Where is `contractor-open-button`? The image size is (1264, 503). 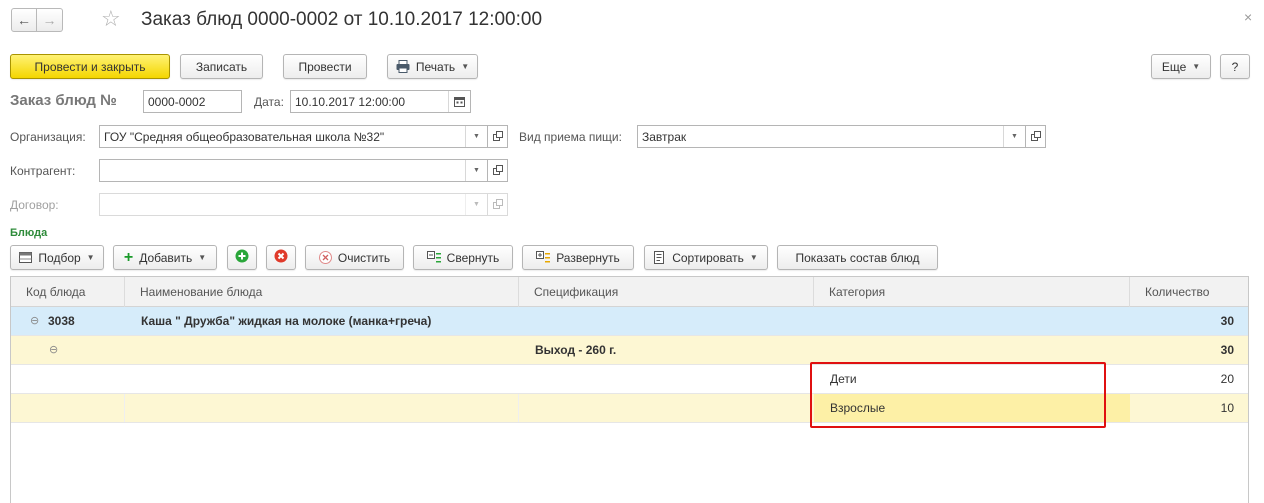
contractor-open-button is located at coordinates (498, 170).